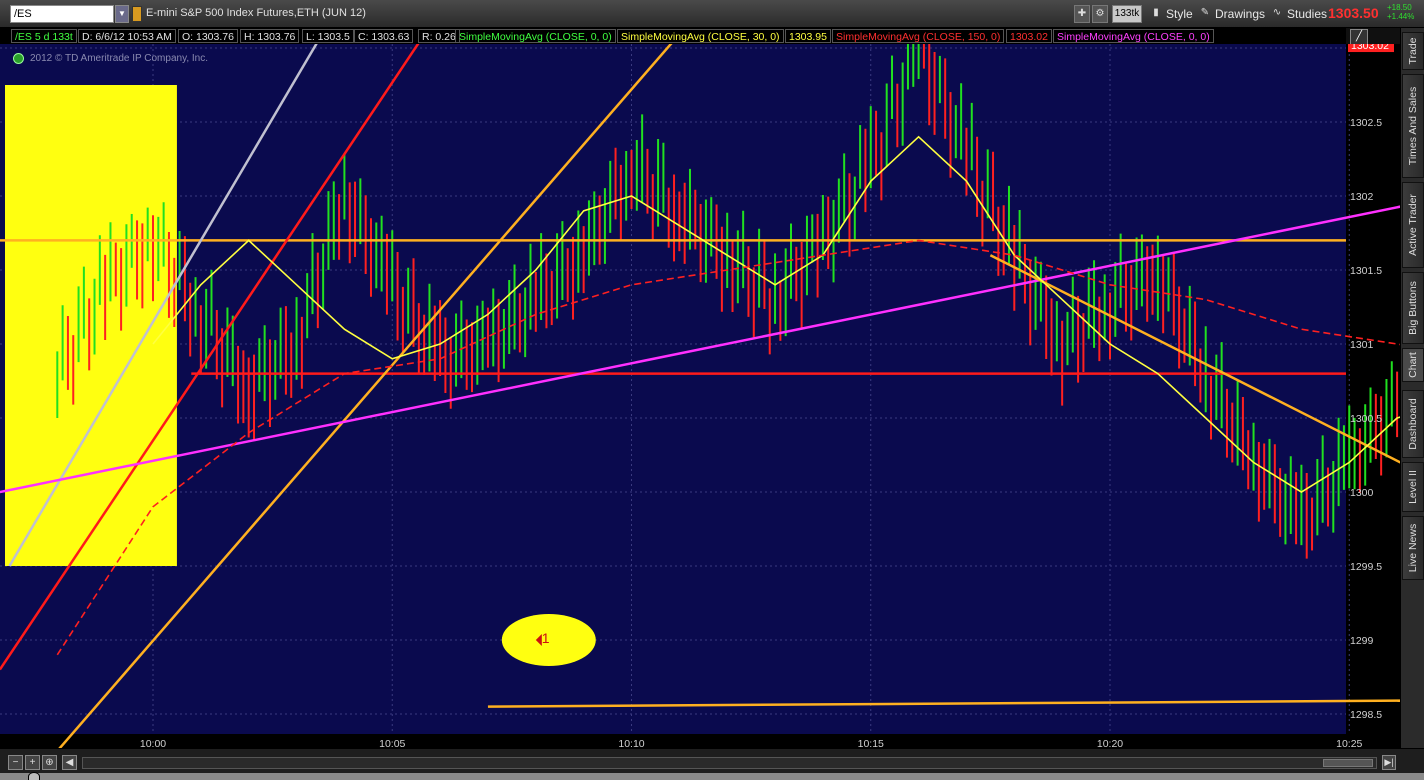 This screenshot has height=780, width=1424. What do you see at coordinates (1366, 271) in the screenshot?
I see `price-tick-label: 1301.5` at bounding box center [1366, 271].